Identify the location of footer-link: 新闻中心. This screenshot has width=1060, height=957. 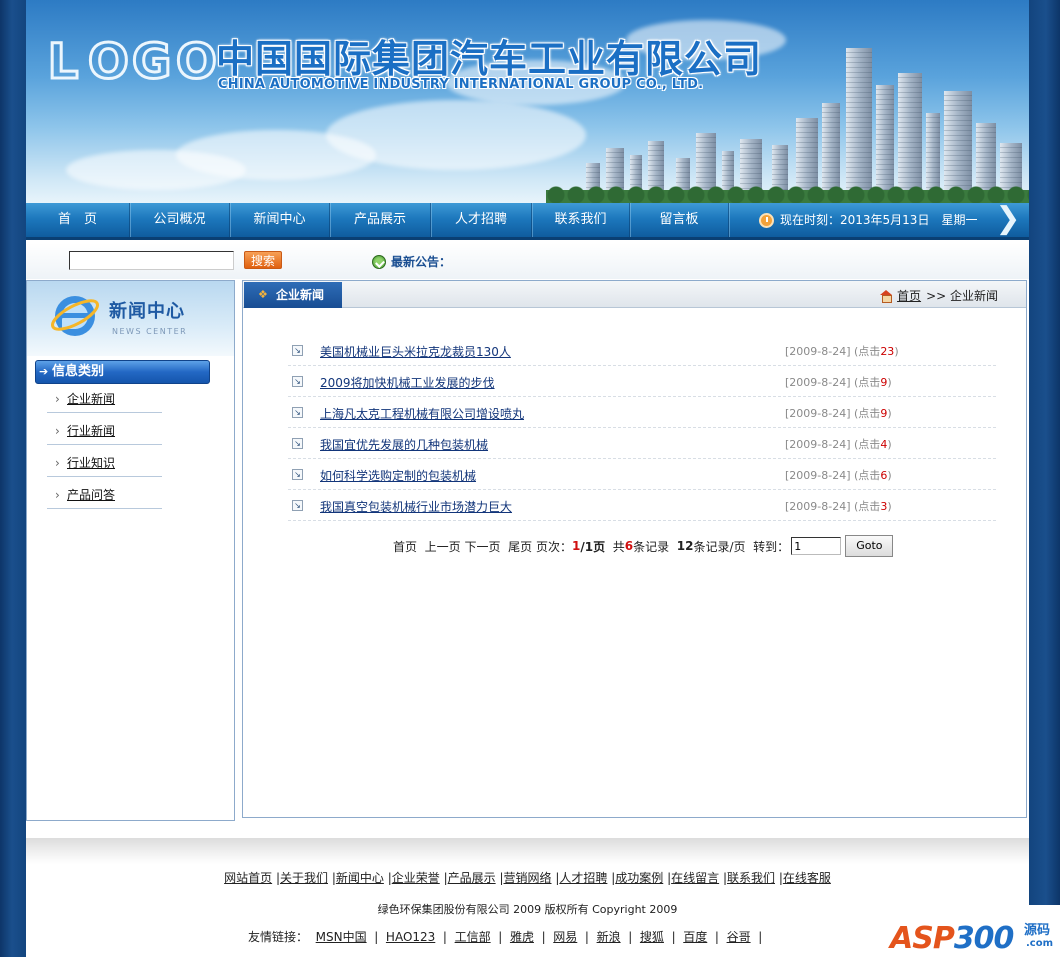
(360, 878).